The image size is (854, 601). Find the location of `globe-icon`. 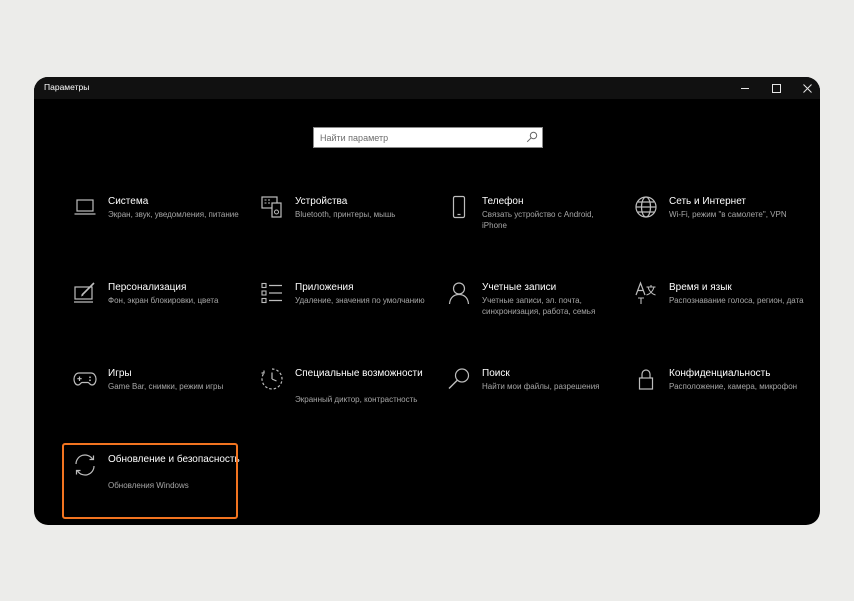

globe-icon is located at coordinates (646, 207).